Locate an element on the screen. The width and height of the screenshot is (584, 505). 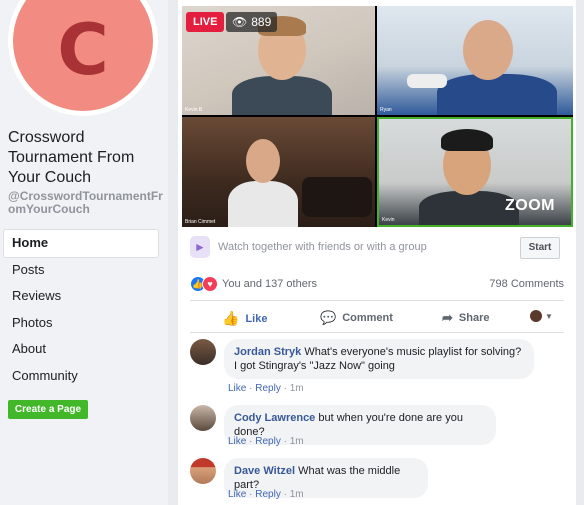
video-tile-3: Brian Cimmet is located at coordinates (278, 172).